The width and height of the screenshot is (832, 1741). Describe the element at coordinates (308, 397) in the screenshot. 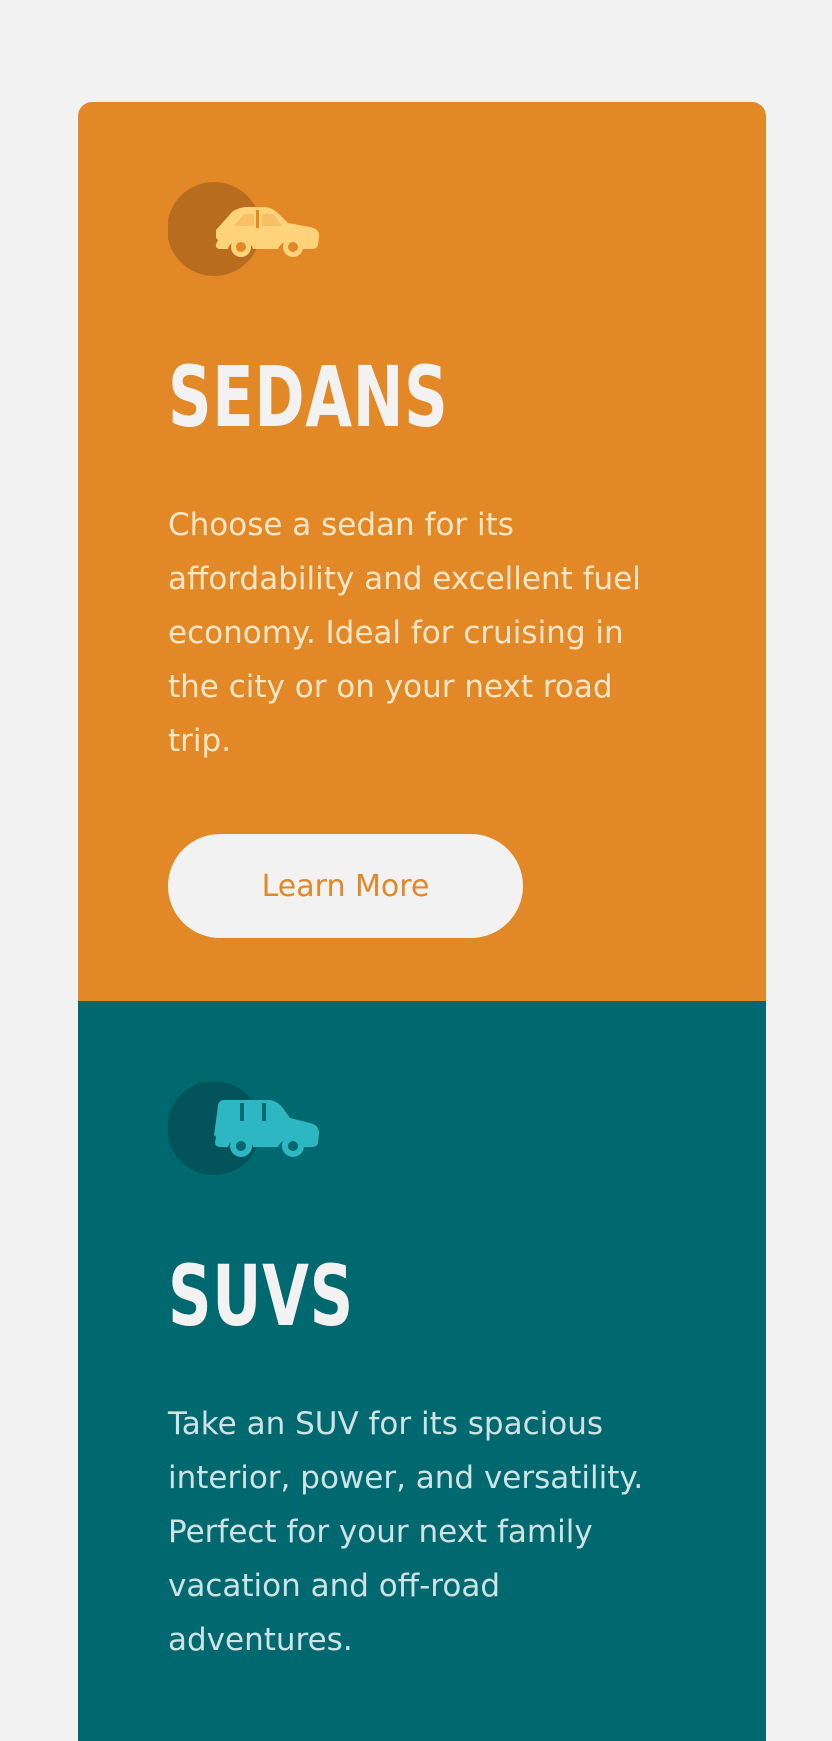

I see `card-title: SEDANS` at that location.